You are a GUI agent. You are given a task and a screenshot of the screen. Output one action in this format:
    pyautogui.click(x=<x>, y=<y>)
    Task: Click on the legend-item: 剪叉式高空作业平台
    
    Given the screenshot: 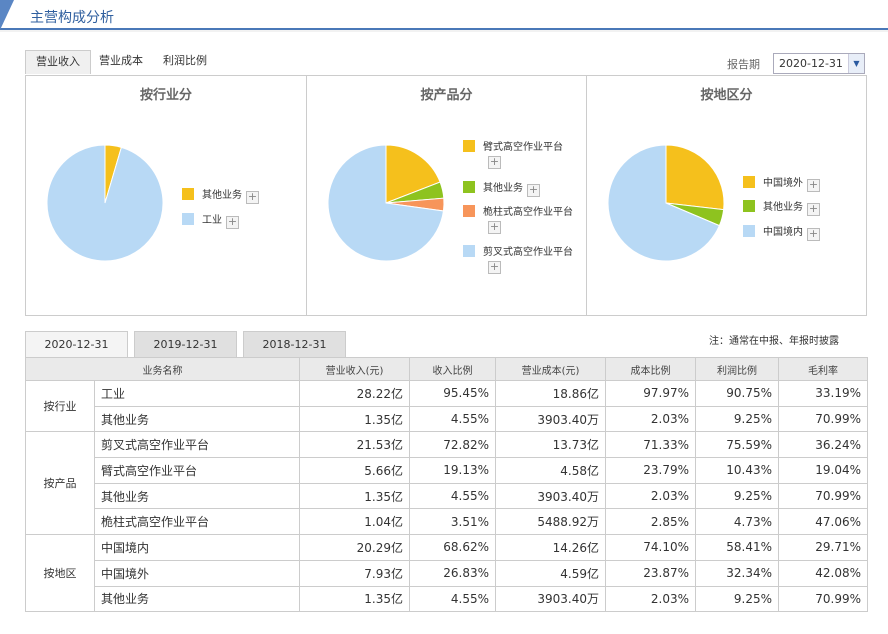 What is the action you would take?
    pyautogui.click(x=518, y=250)
    